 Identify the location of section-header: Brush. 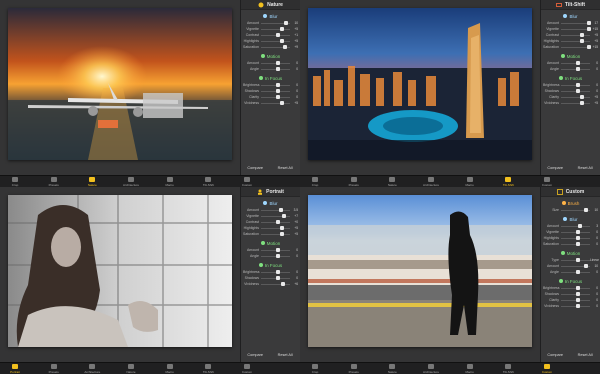
(570, 203).